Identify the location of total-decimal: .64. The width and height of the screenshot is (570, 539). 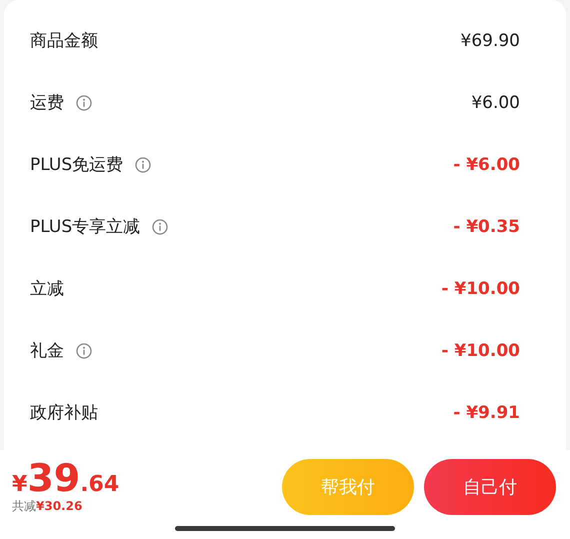
(100, 484).